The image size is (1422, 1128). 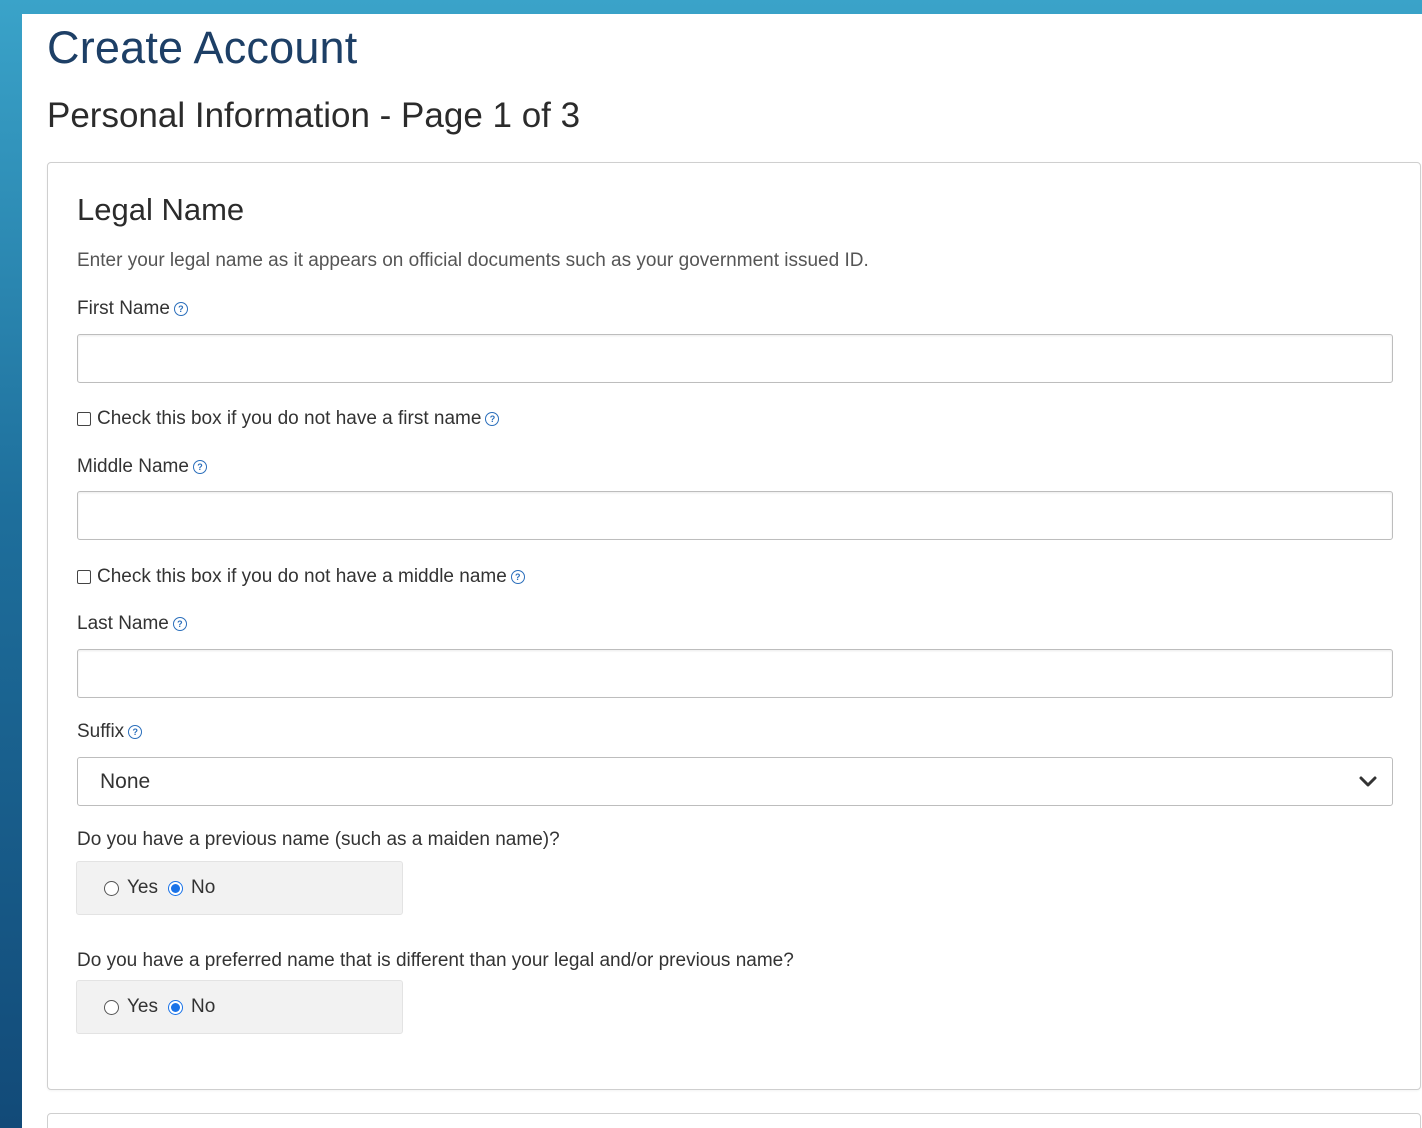 What do you see at coordinates (133, 466) in the screenshot?
I see `middle-name-label-text: Middle Name` at bounding box center [133, 466].